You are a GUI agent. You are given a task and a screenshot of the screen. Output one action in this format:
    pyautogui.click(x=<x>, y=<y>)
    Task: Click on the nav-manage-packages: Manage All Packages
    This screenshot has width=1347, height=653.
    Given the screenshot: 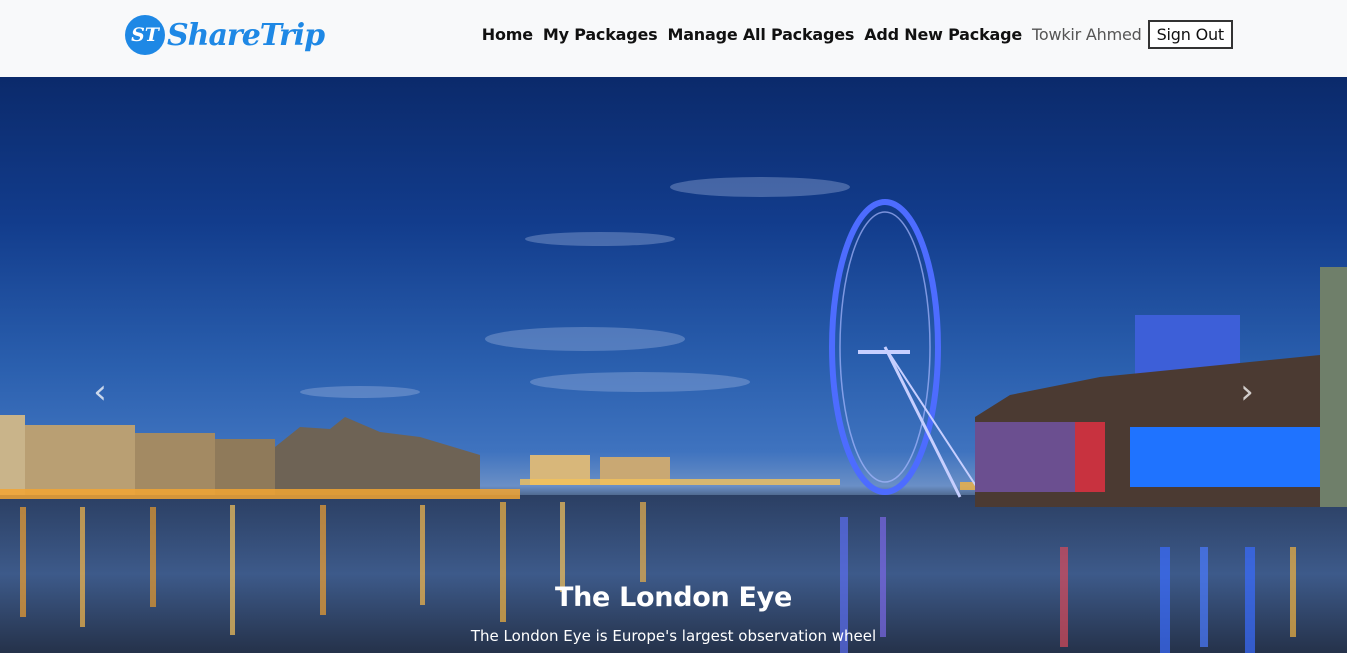 What is the action you would take?
    pyautogui.click(x=760, y=34)
    